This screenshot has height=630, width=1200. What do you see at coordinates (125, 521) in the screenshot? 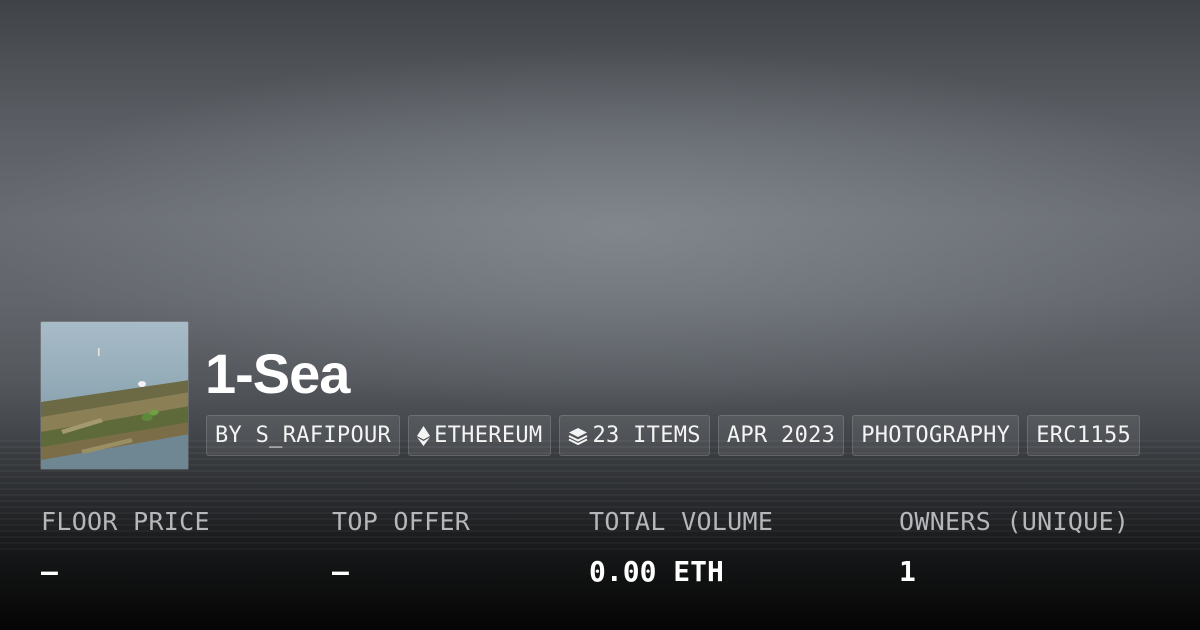
I see `floor-price-label: FLOOR PRICE` at bounding box center [125, 521].